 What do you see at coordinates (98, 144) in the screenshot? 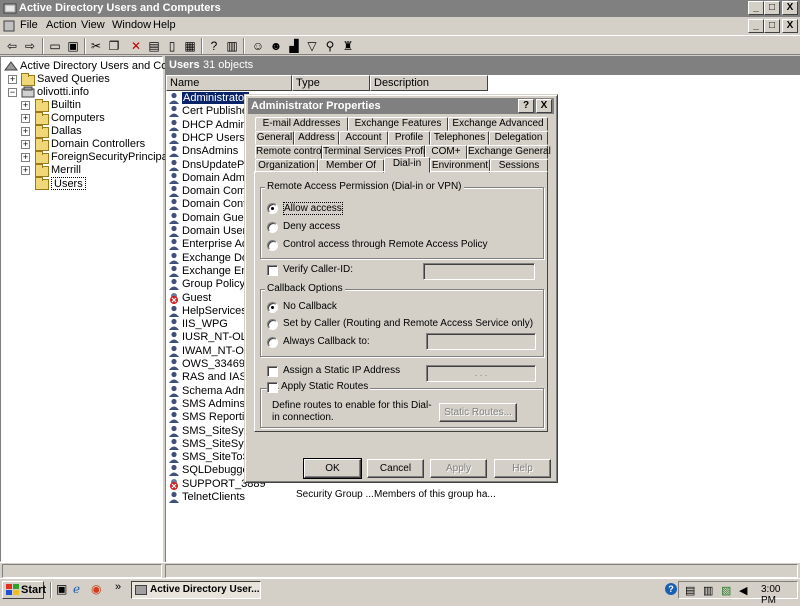
I see `tree-item-domain-controllers: Domain Controllers` at bounding box center [98, 144].